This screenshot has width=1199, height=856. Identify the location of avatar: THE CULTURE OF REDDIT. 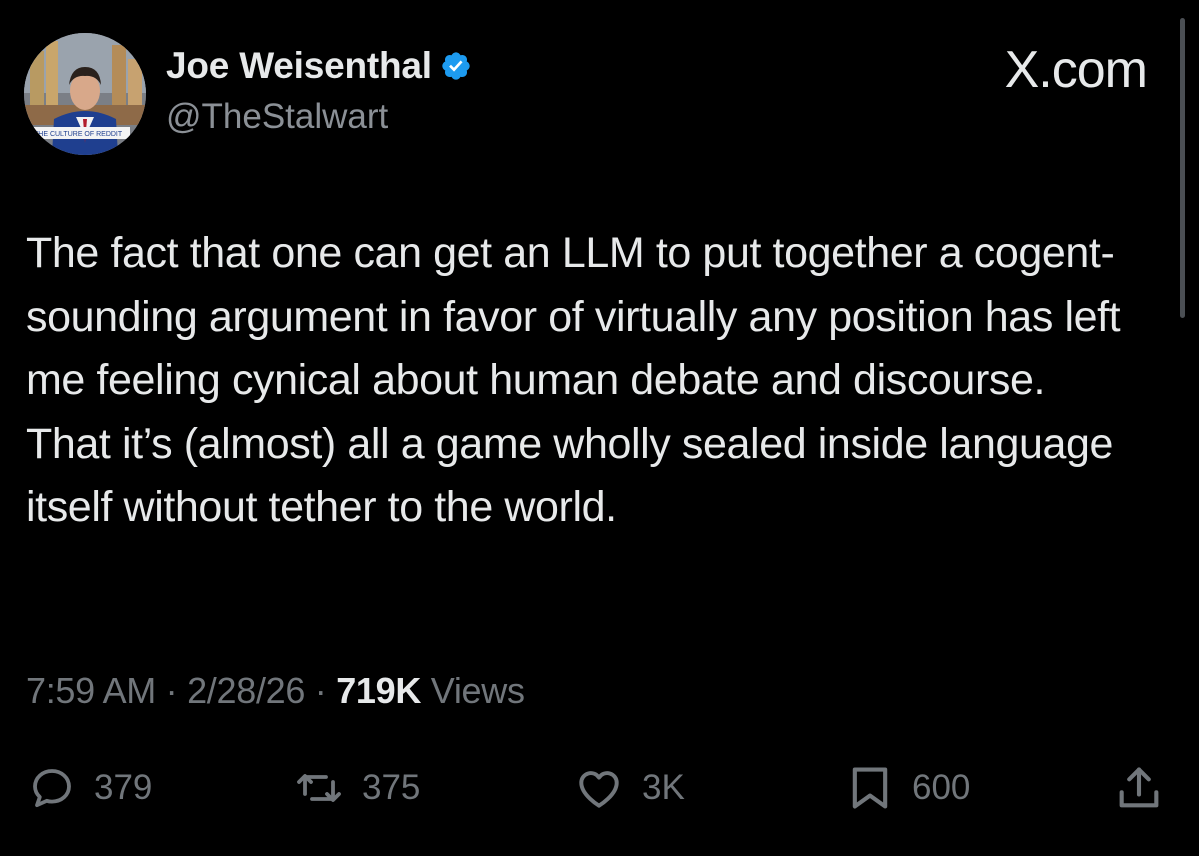
(85, 94).